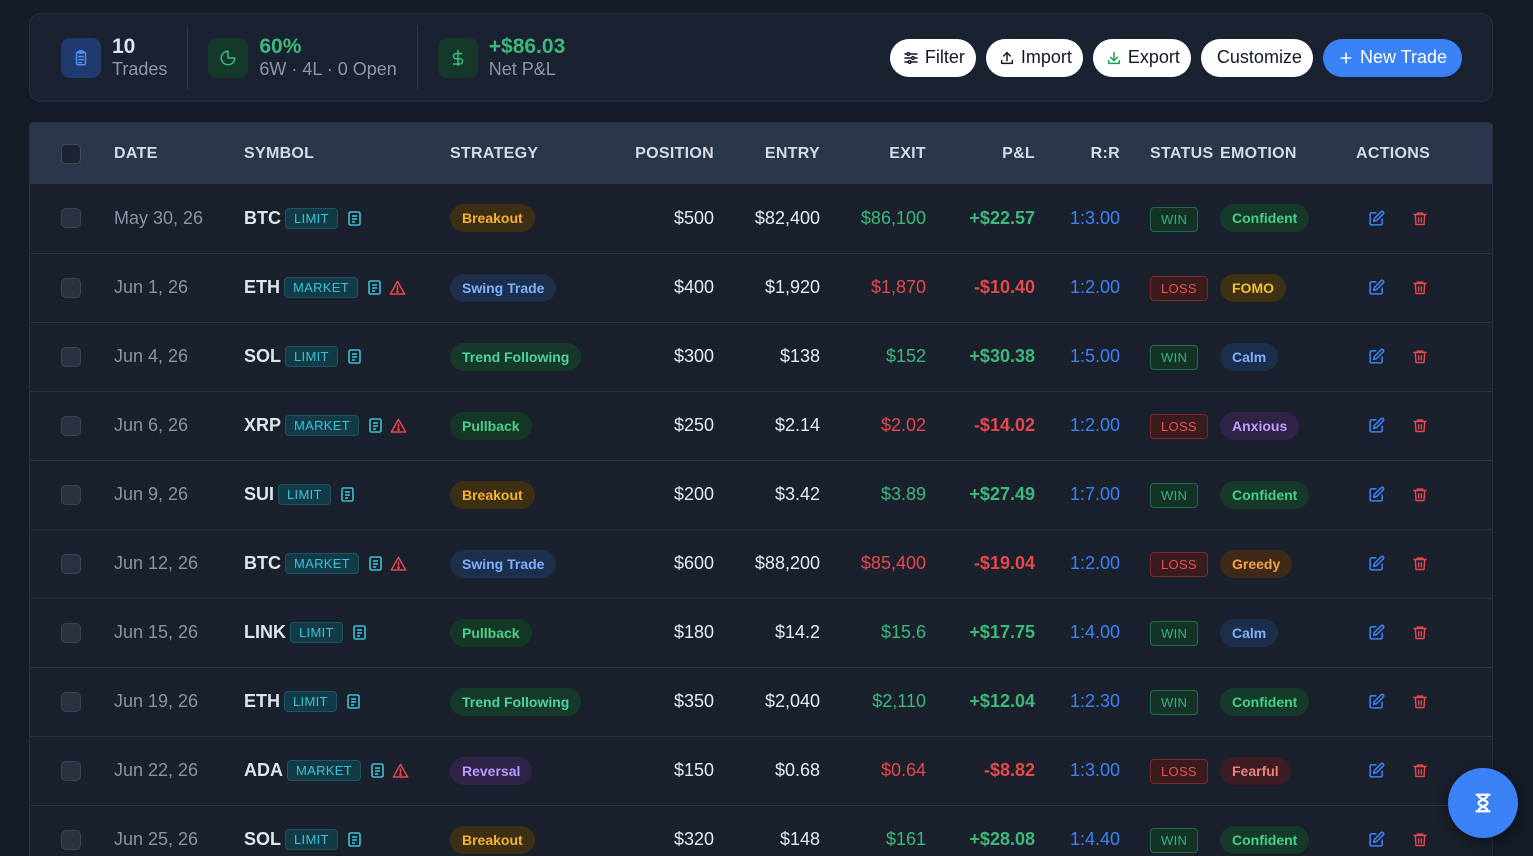 Image resolution: width=1533 pixels, height=856 pixels. What do you see at coordinates (265, 632) in the screenshot?
I see `symbol-name: LINK` at bounding box center [265, 632].